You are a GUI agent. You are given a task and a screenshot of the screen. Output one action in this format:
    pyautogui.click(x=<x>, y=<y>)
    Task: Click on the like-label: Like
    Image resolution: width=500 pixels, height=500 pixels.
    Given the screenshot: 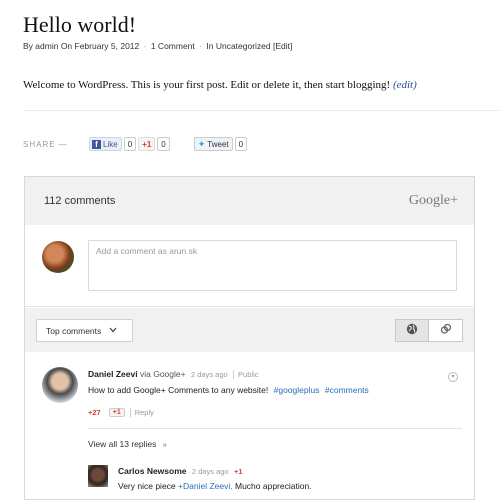 What is the action you would take?
    pyautogui.click(x=110, y=144)
    